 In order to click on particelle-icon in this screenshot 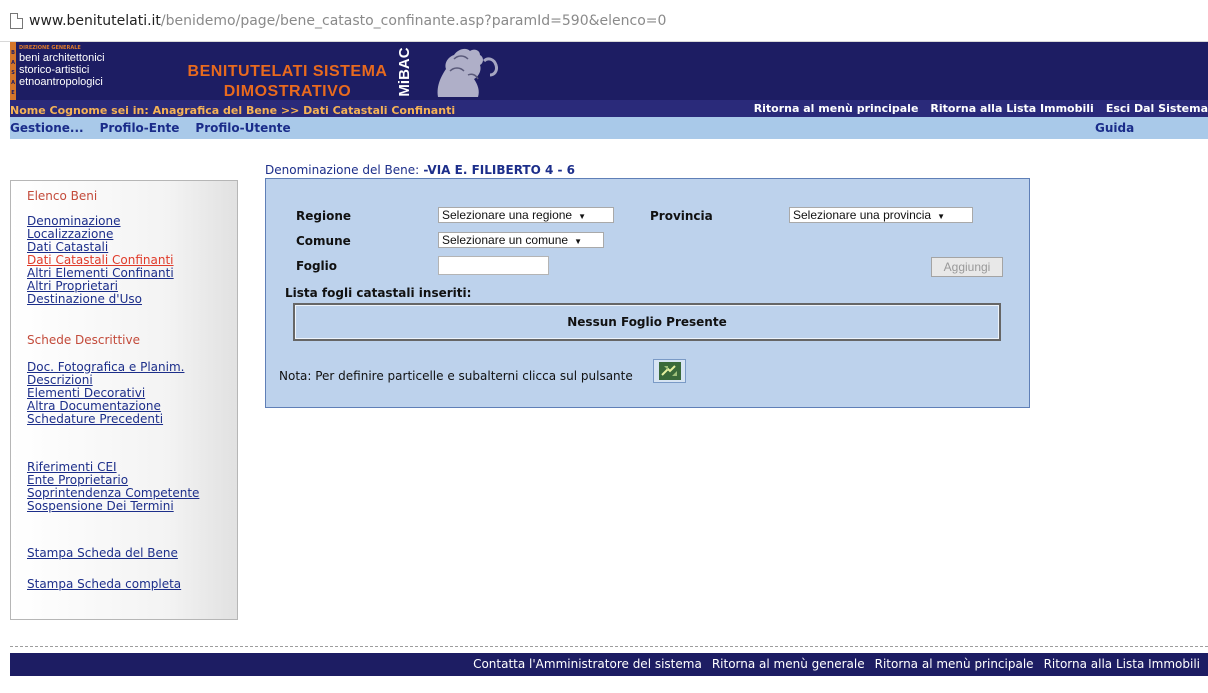, I will do `click(669, 371)`.